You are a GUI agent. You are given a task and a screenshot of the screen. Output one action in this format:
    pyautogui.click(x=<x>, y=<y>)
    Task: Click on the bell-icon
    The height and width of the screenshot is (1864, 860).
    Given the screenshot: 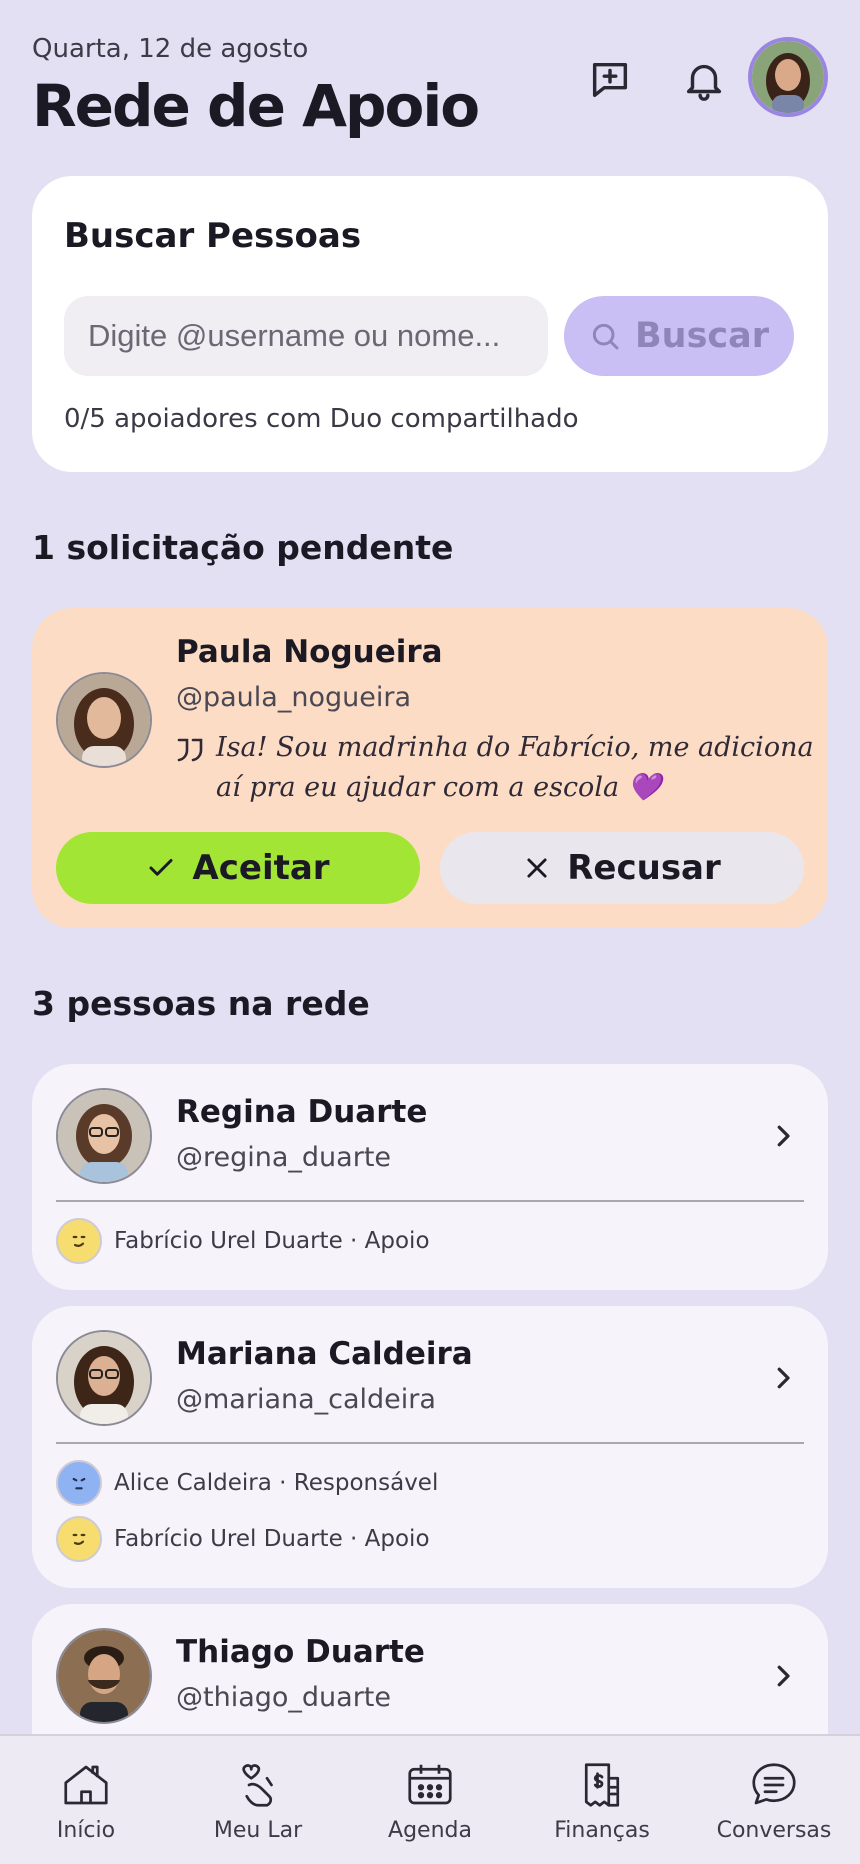 What is the action you would take?
    pyautogui.click(x=704, y=82)
    